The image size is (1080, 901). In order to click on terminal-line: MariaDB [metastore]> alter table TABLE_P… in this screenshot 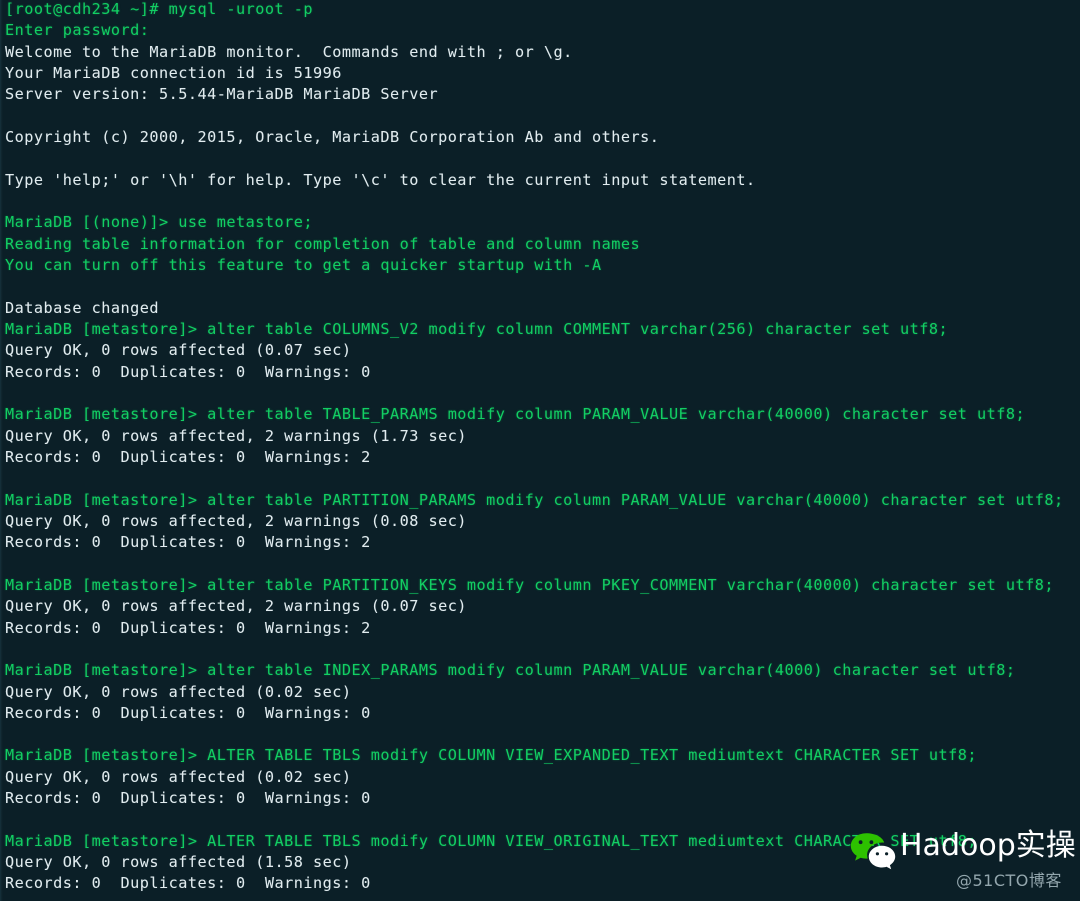, I will do `click(515, 414)`.